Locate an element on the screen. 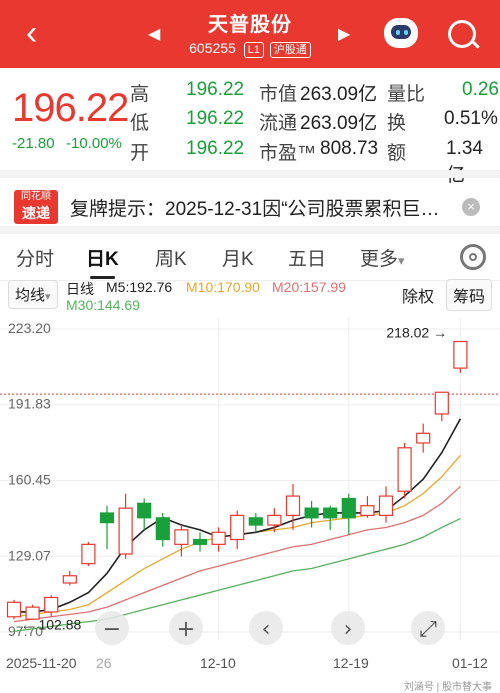 The height and width of the screenshot is (693, 500). max-price-label: 218.02 → is located at coordinates (416, 333).